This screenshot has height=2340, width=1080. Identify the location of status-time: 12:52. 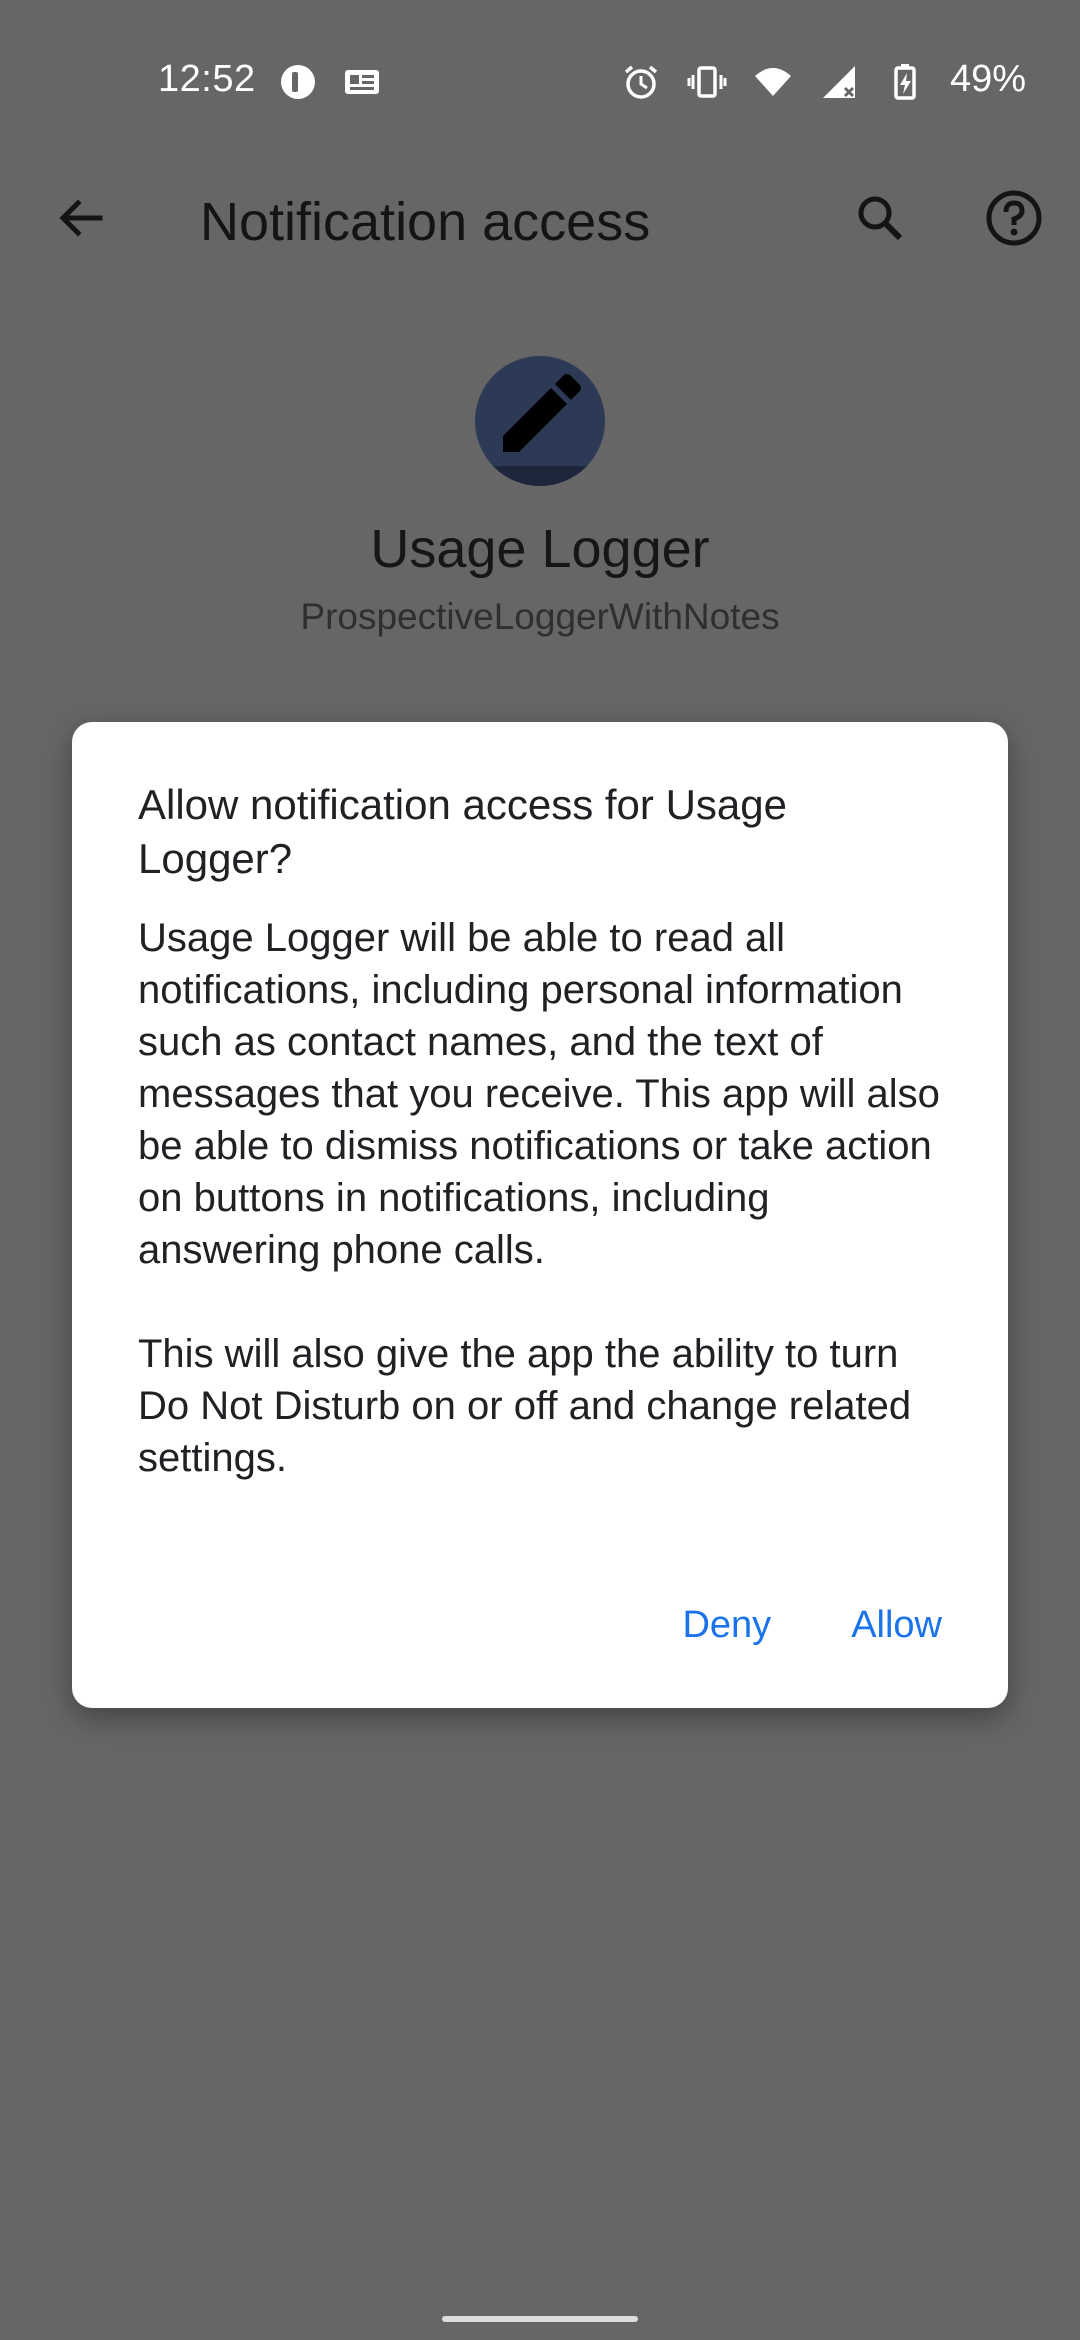
(207, 79).